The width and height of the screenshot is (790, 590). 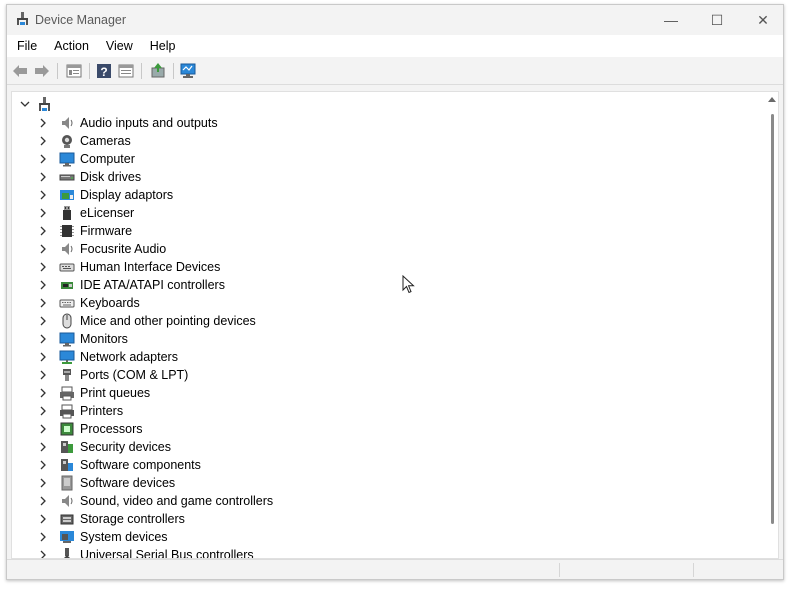 What do you see at coordinates (105, 141) in the screenshot?
I see `tree-category-label: Cameras` at bounding box center [105, 141].